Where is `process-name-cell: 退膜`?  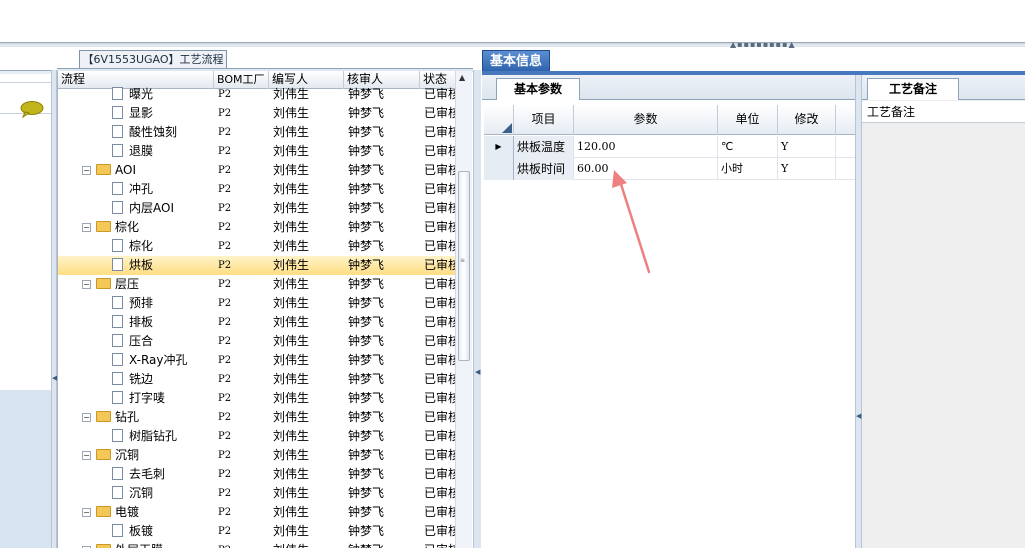
process-name-cell: 退膜 is located at coordinates (163, 151).